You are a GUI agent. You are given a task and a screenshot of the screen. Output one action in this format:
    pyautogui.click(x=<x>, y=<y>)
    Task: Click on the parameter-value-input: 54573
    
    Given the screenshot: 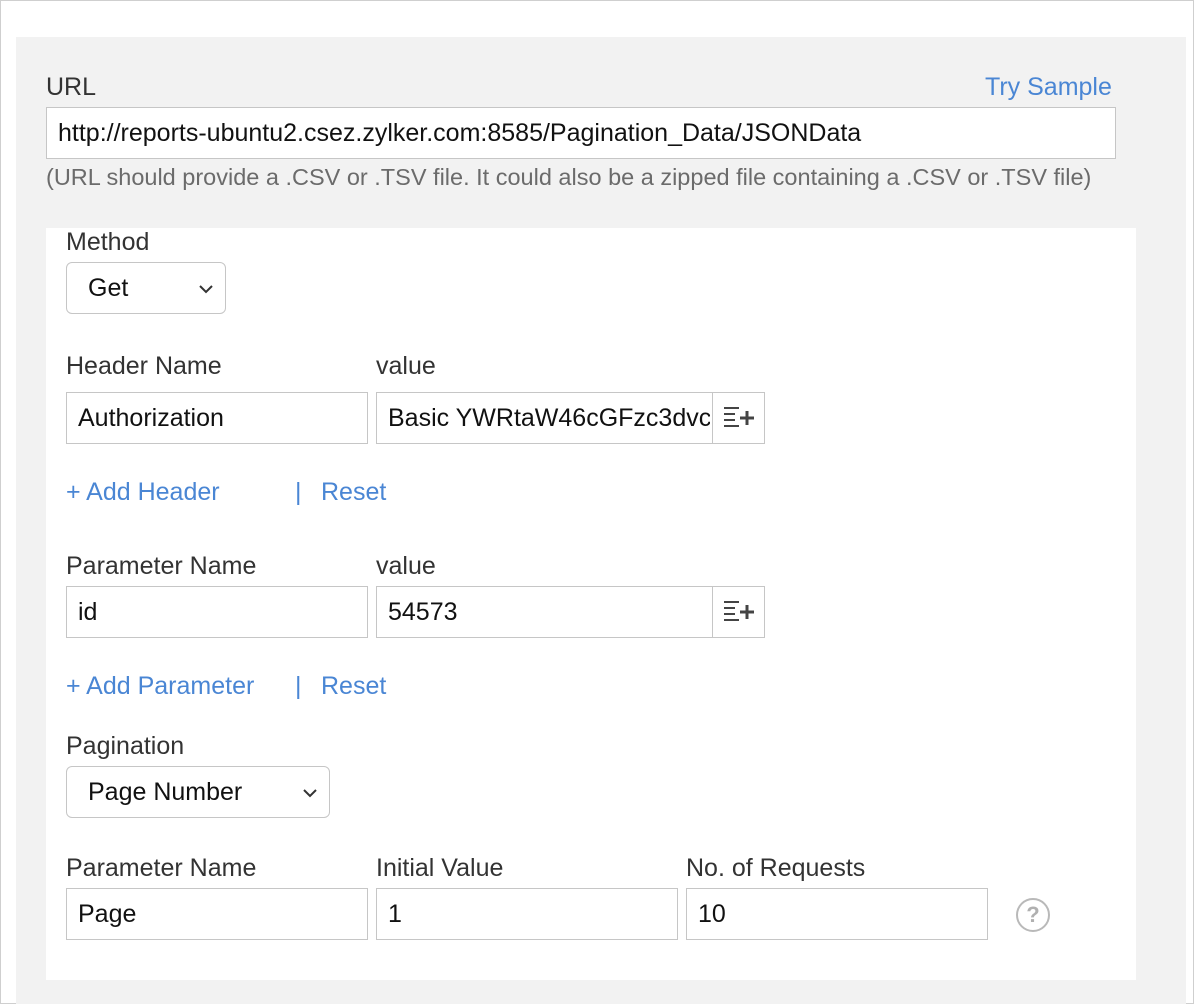 What is the action you would take?
    pyautogui.click(x=570, y=612)
    